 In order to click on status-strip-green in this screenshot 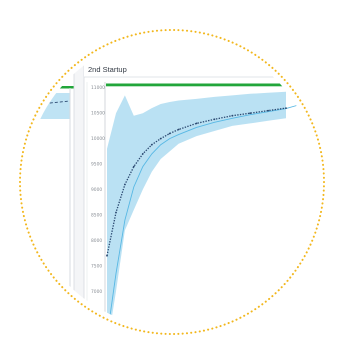, I will do `click(212, 85)`.